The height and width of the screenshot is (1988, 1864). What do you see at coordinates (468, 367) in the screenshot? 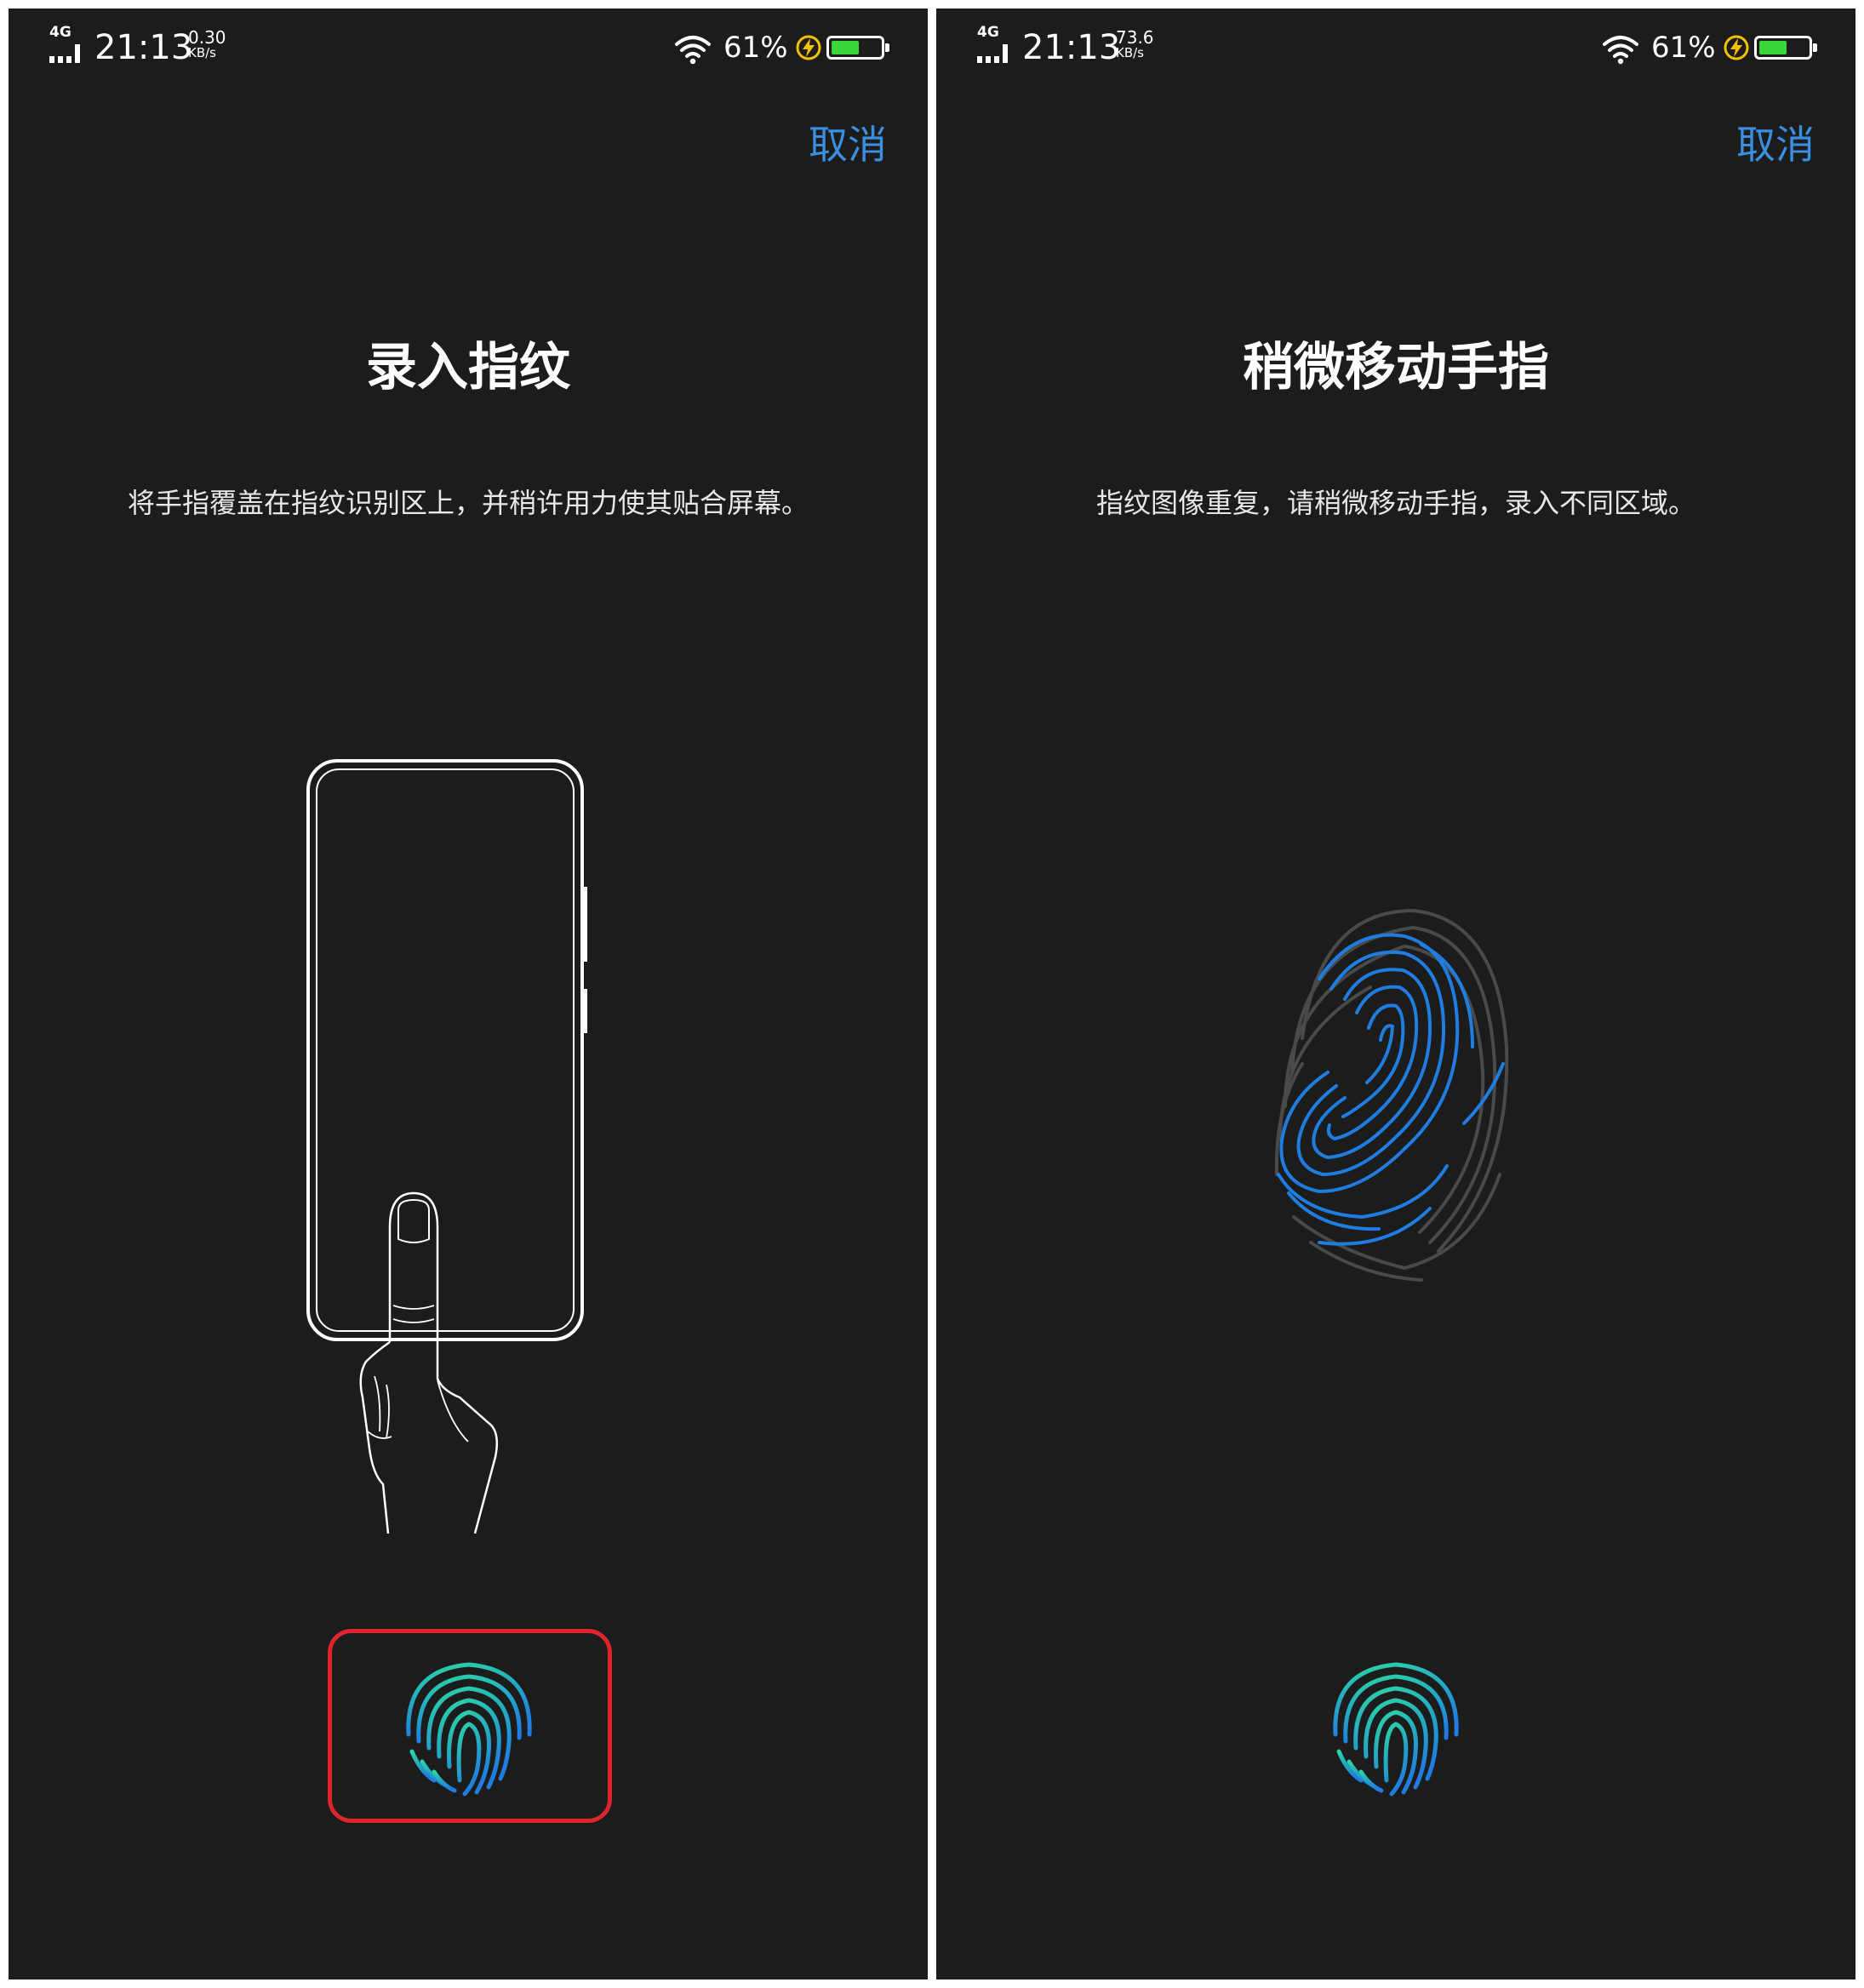
I see `page-title: 录入指纹` at bounding box center [468, 367].